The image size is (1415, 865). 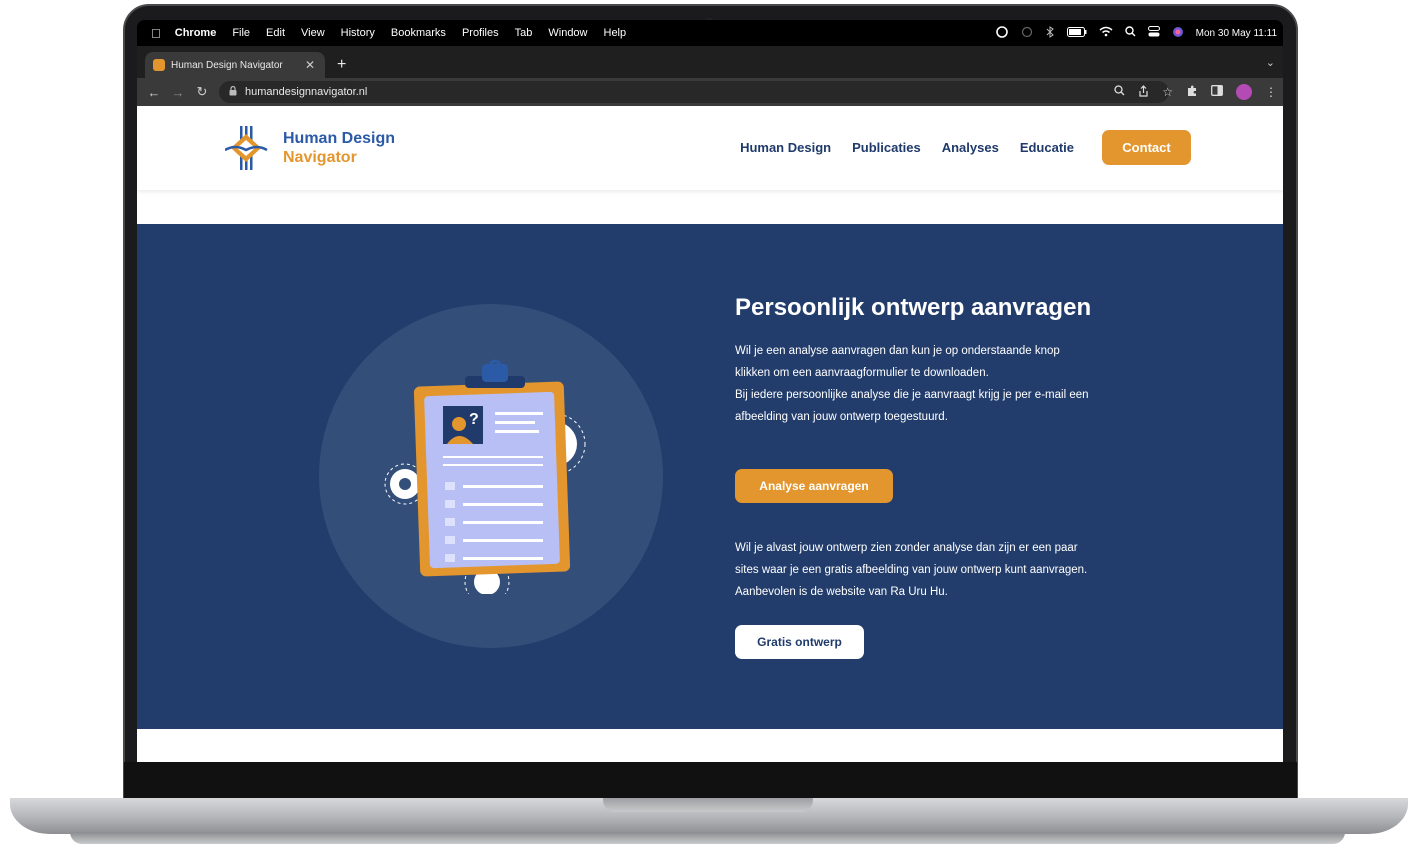 I want to click on laptop-chin, so click(x=710, y=782).